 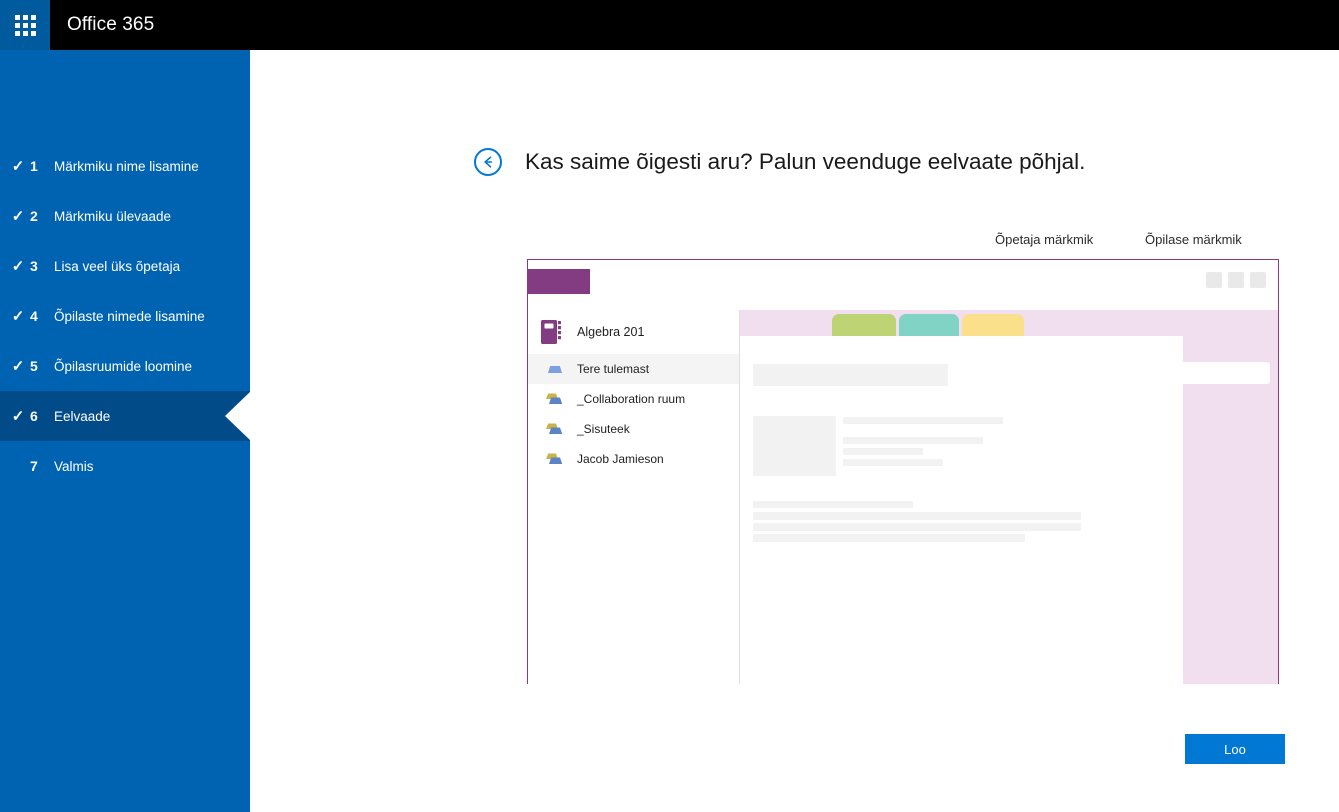 I want to click on waffle-grid-icon, so click(x=25, y=25).